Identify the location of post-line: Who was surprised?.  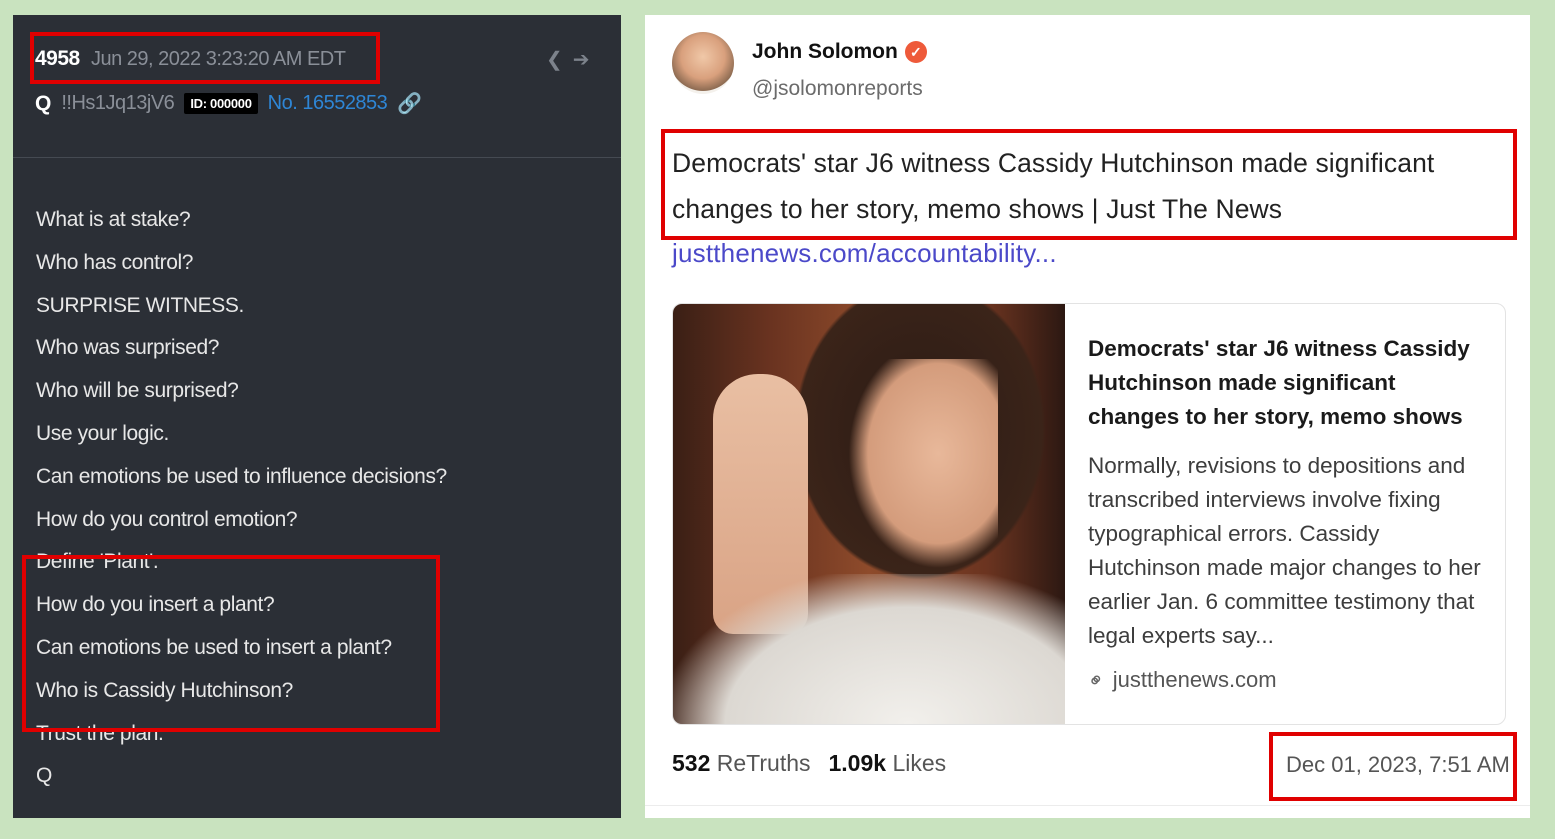
(128, 348).